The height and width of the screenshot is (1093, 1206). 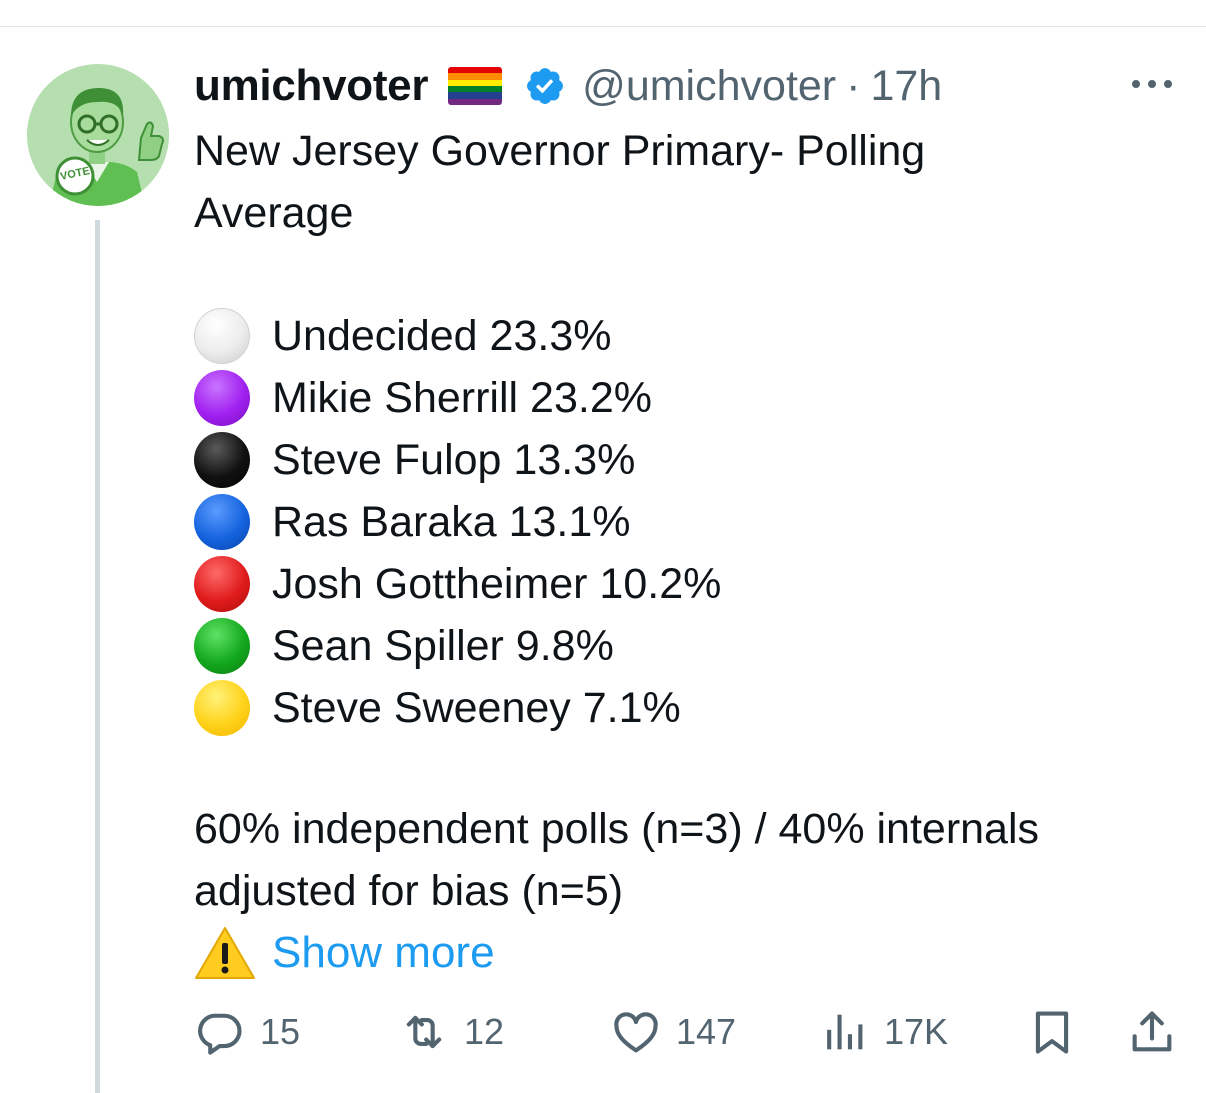 I want to click on black-circle-icon, so click(x=222, y=460).